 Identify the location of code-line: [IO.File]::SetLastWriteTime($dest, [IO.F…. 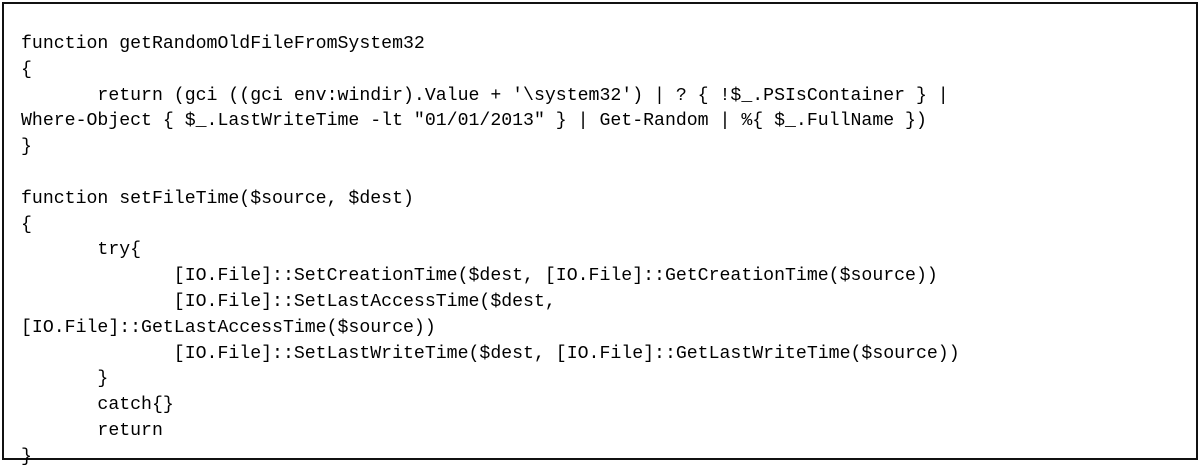
(490, 353).